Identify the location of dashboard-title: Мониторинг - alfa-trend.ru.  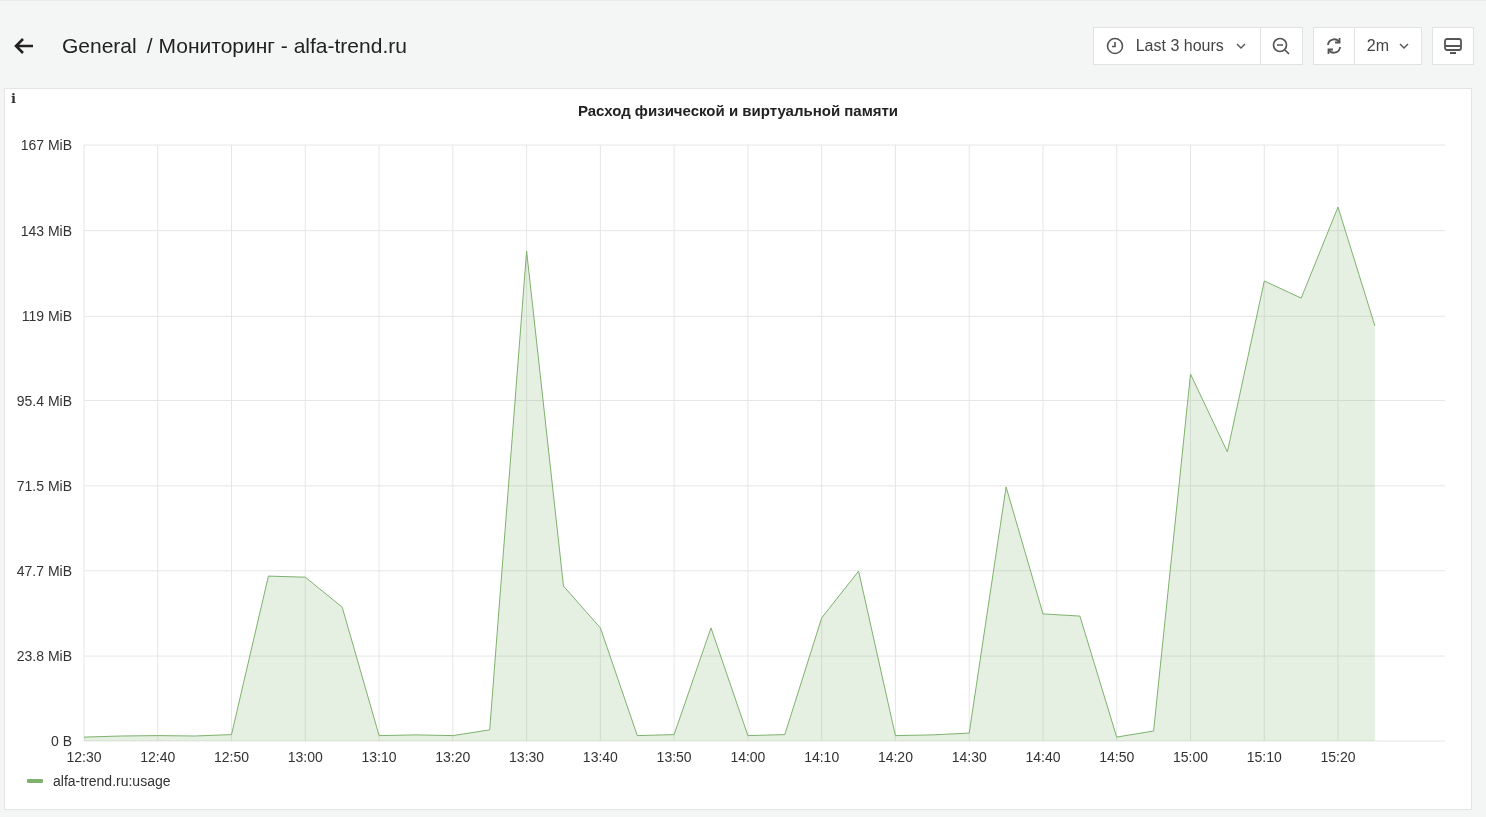
(282, 46).